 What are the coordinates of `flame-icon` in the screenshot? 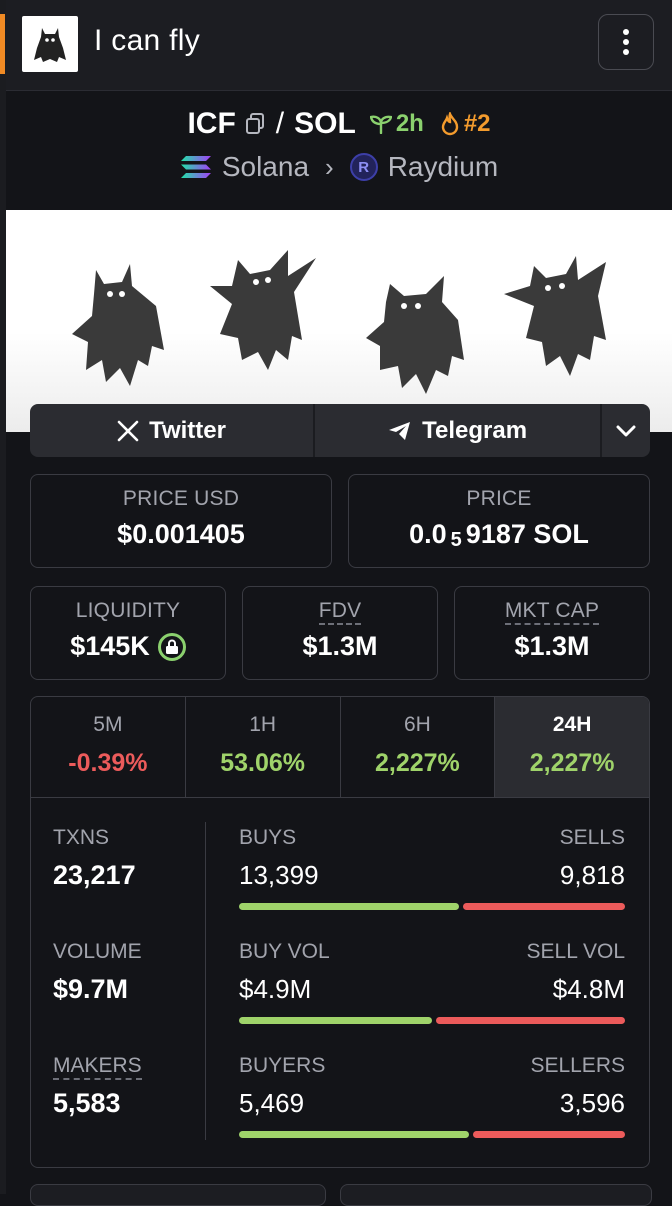 It's located at (450, 124).